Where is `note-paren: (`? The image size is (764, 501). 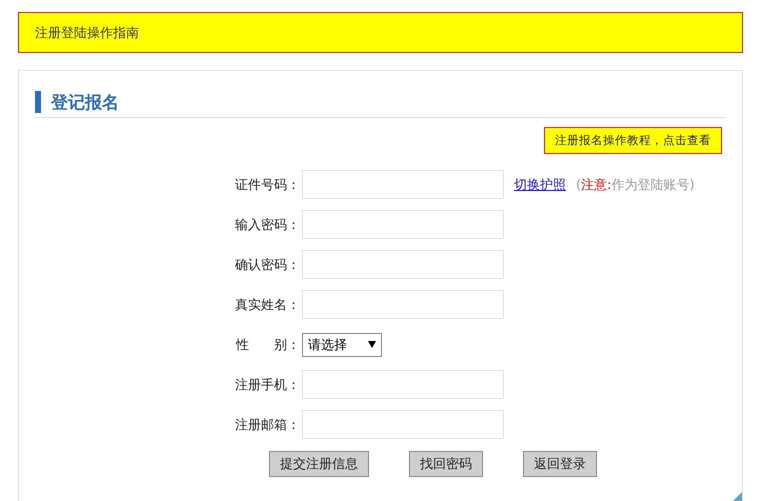
note-paren: ( is located at coordinates (579, 185).